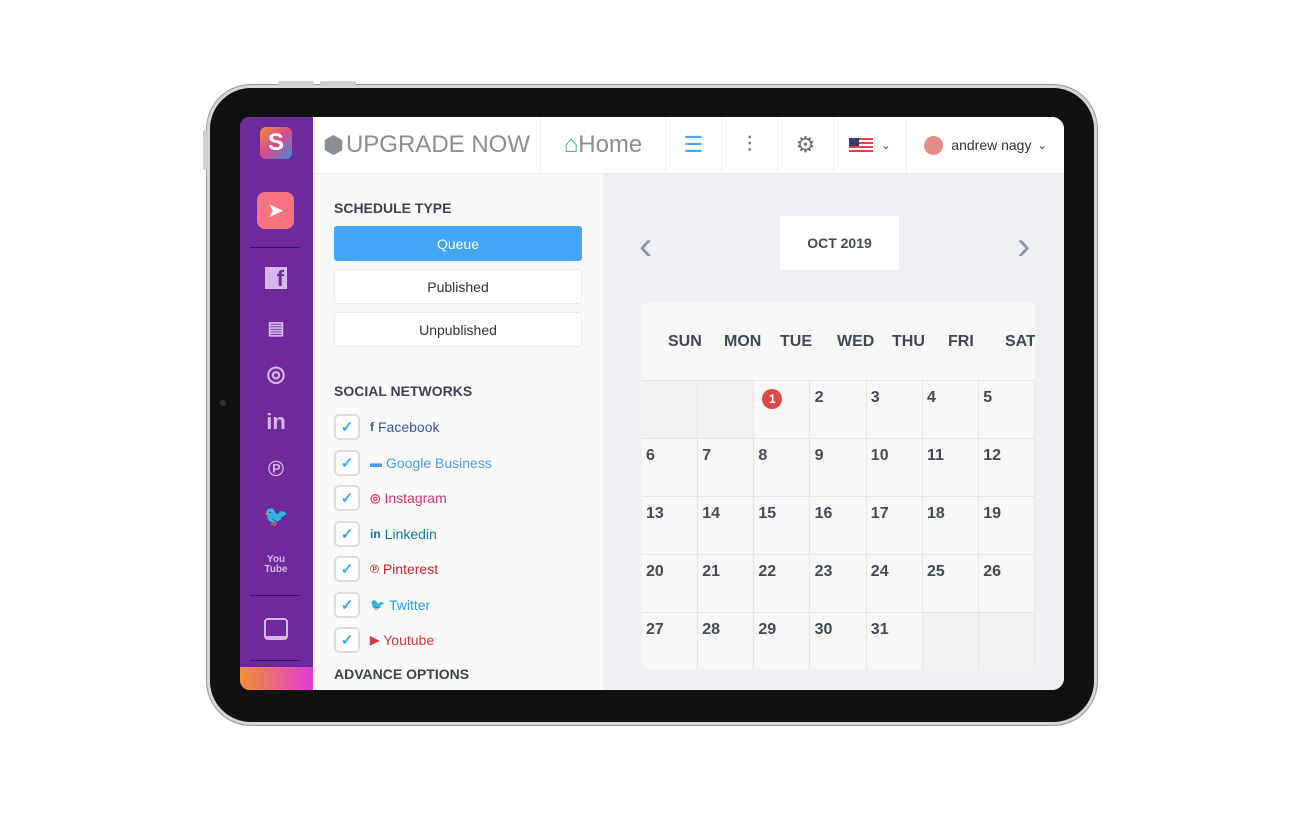 The width and height of the screenshot is (1304, 824). I want to click on day-cell: 4, so click(951, 409).